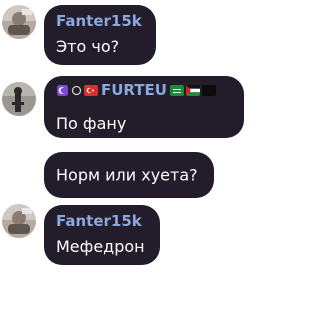  What do you see at coordinates (100, 246) in the screenshot?
I see `message-text: Мефедрон` at bounding box center [100, 246].